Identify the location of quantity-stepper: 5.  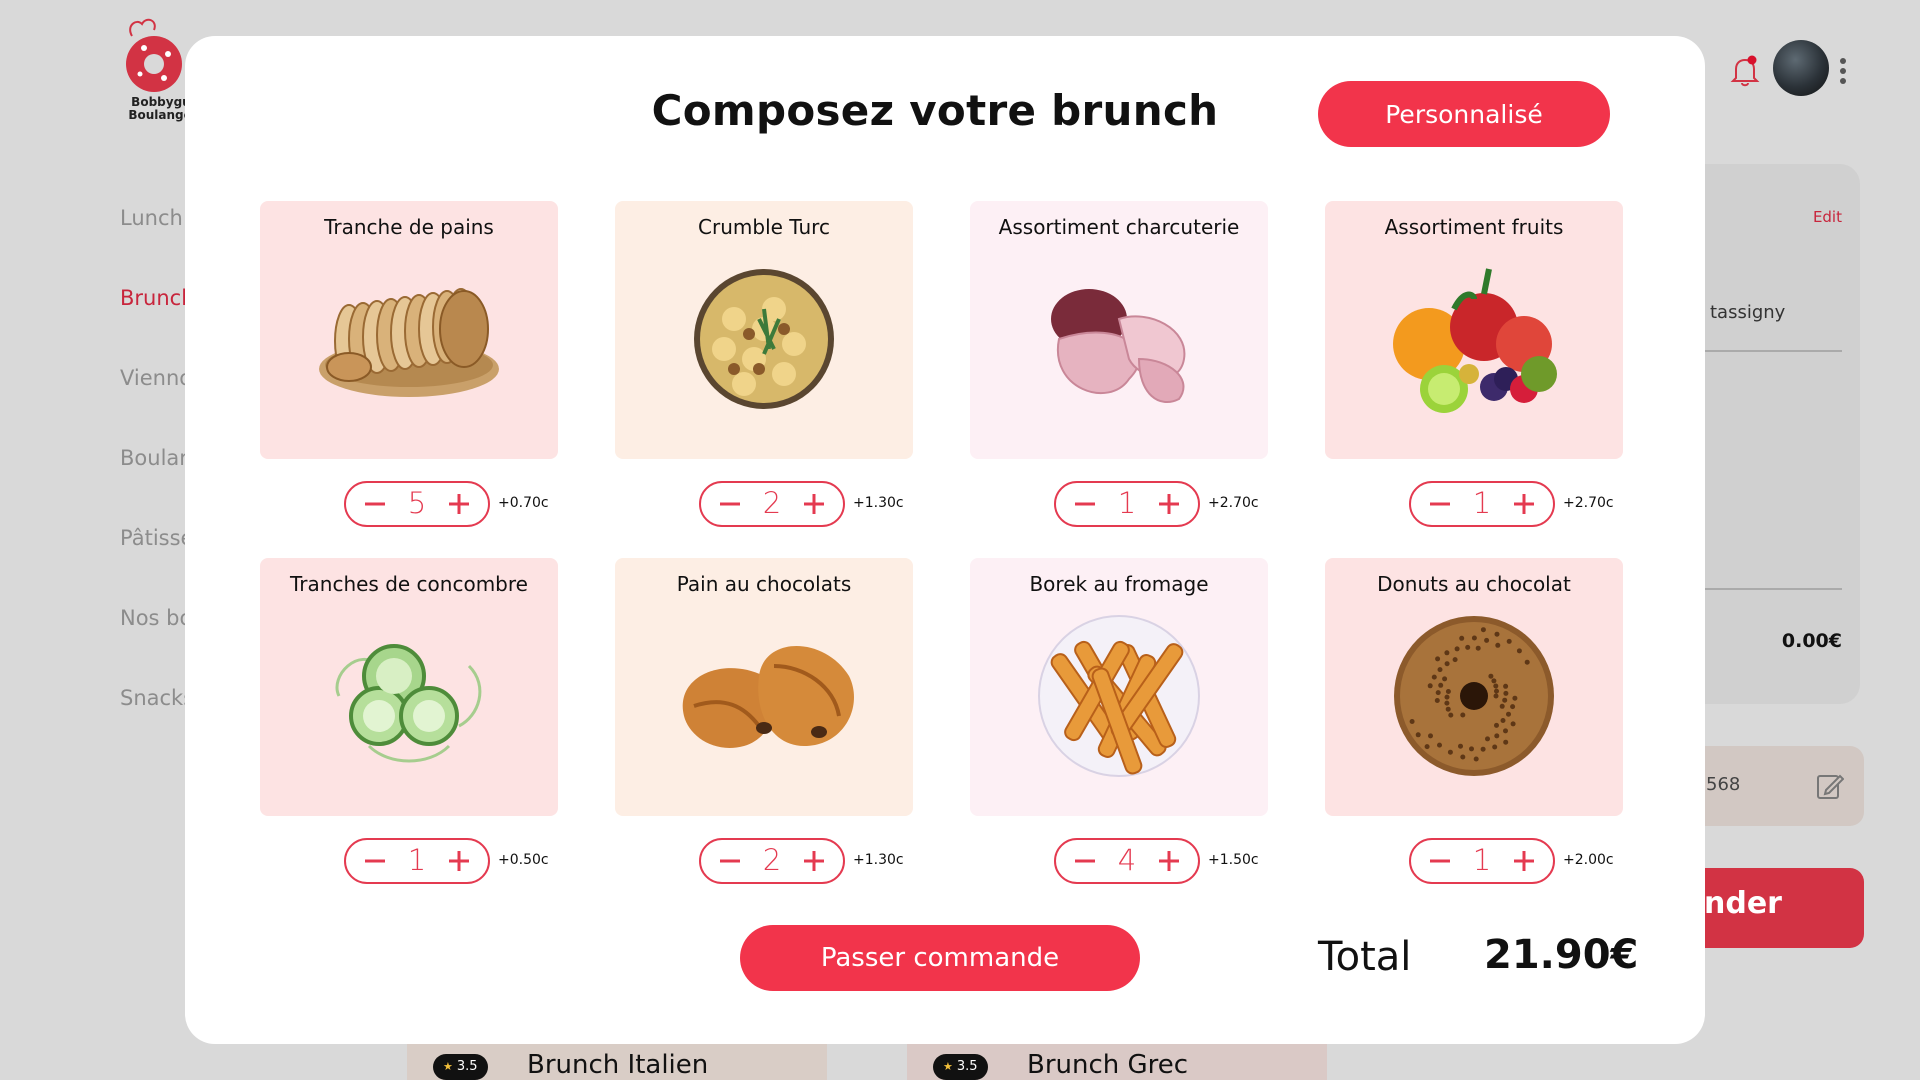
(417, 504).